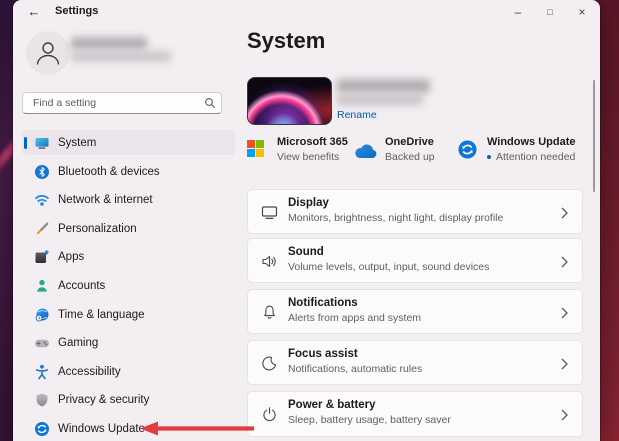 The width and height of the screenshot is (619, 441). Describe the element at coordinates (42, 143) in the screenshot. I see `system-icon` at that location.